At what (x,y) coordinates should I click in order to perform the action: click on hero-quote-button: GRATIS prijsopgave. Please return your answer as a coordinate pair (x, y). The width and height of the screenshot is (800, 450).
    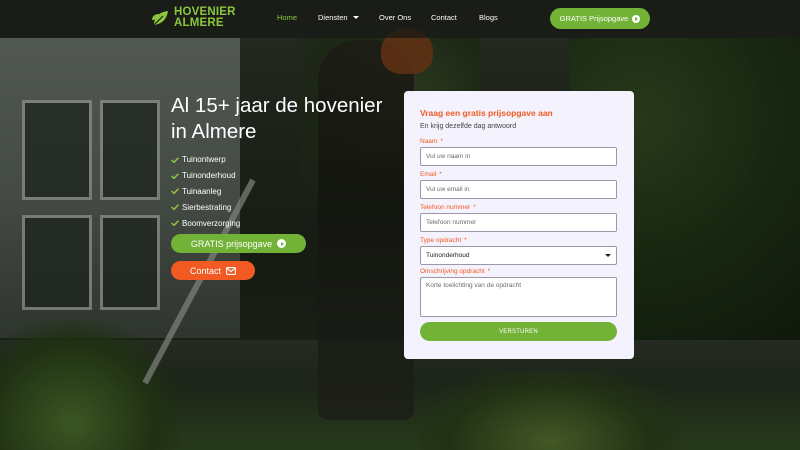
    Looking at the image, I should click on (238, 243).